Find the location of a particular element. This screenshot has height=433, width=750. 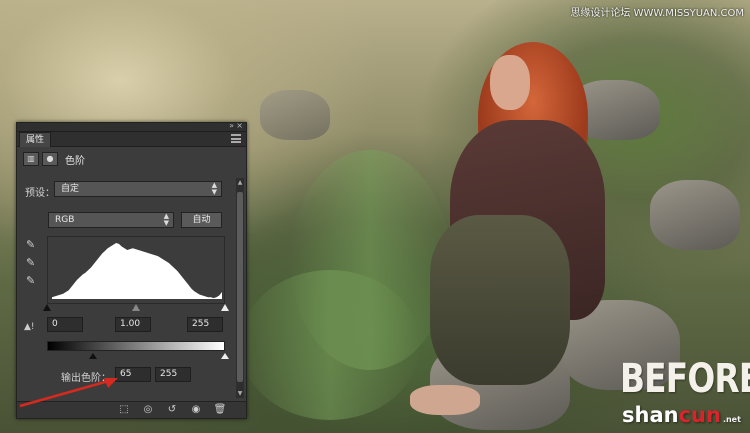

gray-point-eyedropper-icon: ✎ is located at coordinates (32, 263).